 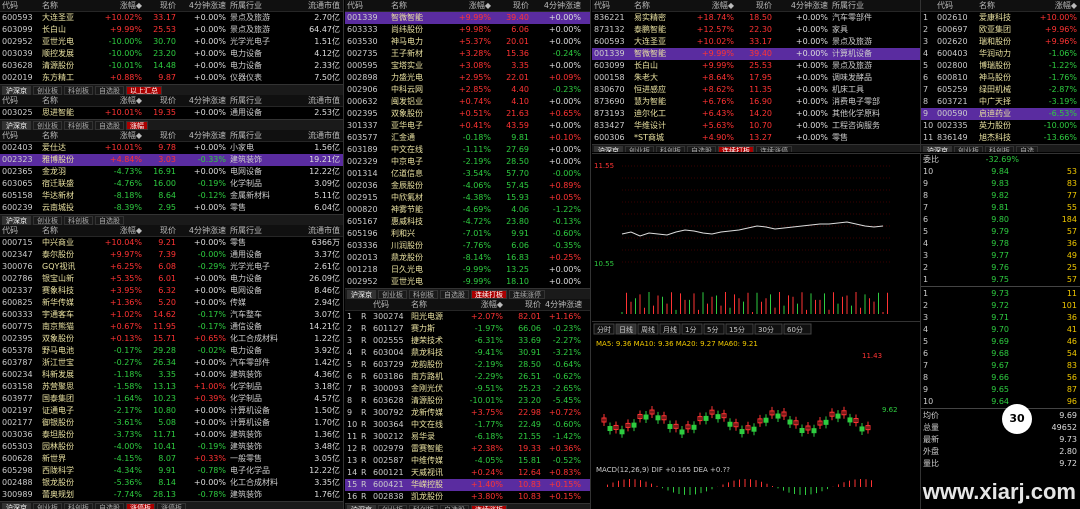 I want to click on table-row: 002177 御银股份 -3.61% 5.08 +0.00% 计算机设备 1.70亿, so click(x=171, y=423).